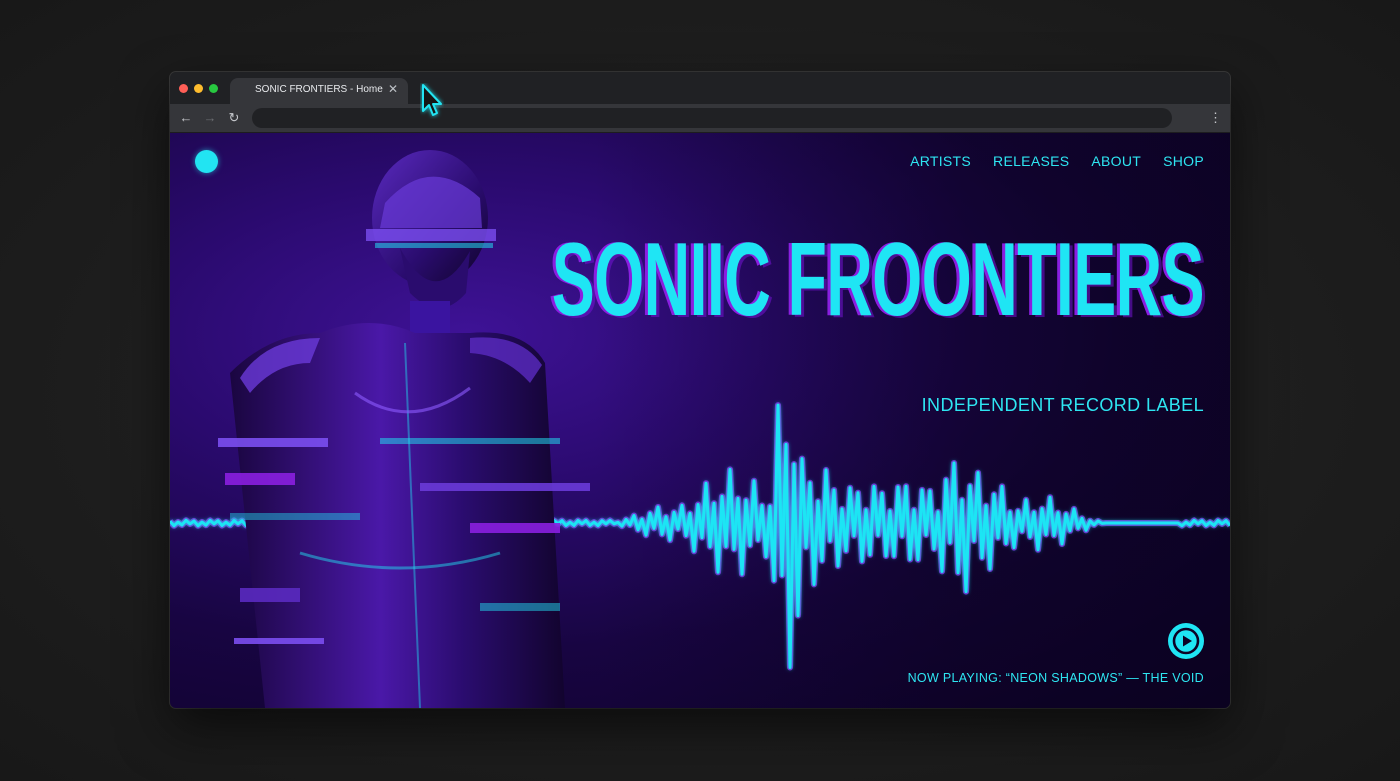  I want to click on tab-title: SONIC FRONTIERS - Home, so click(319, 89).